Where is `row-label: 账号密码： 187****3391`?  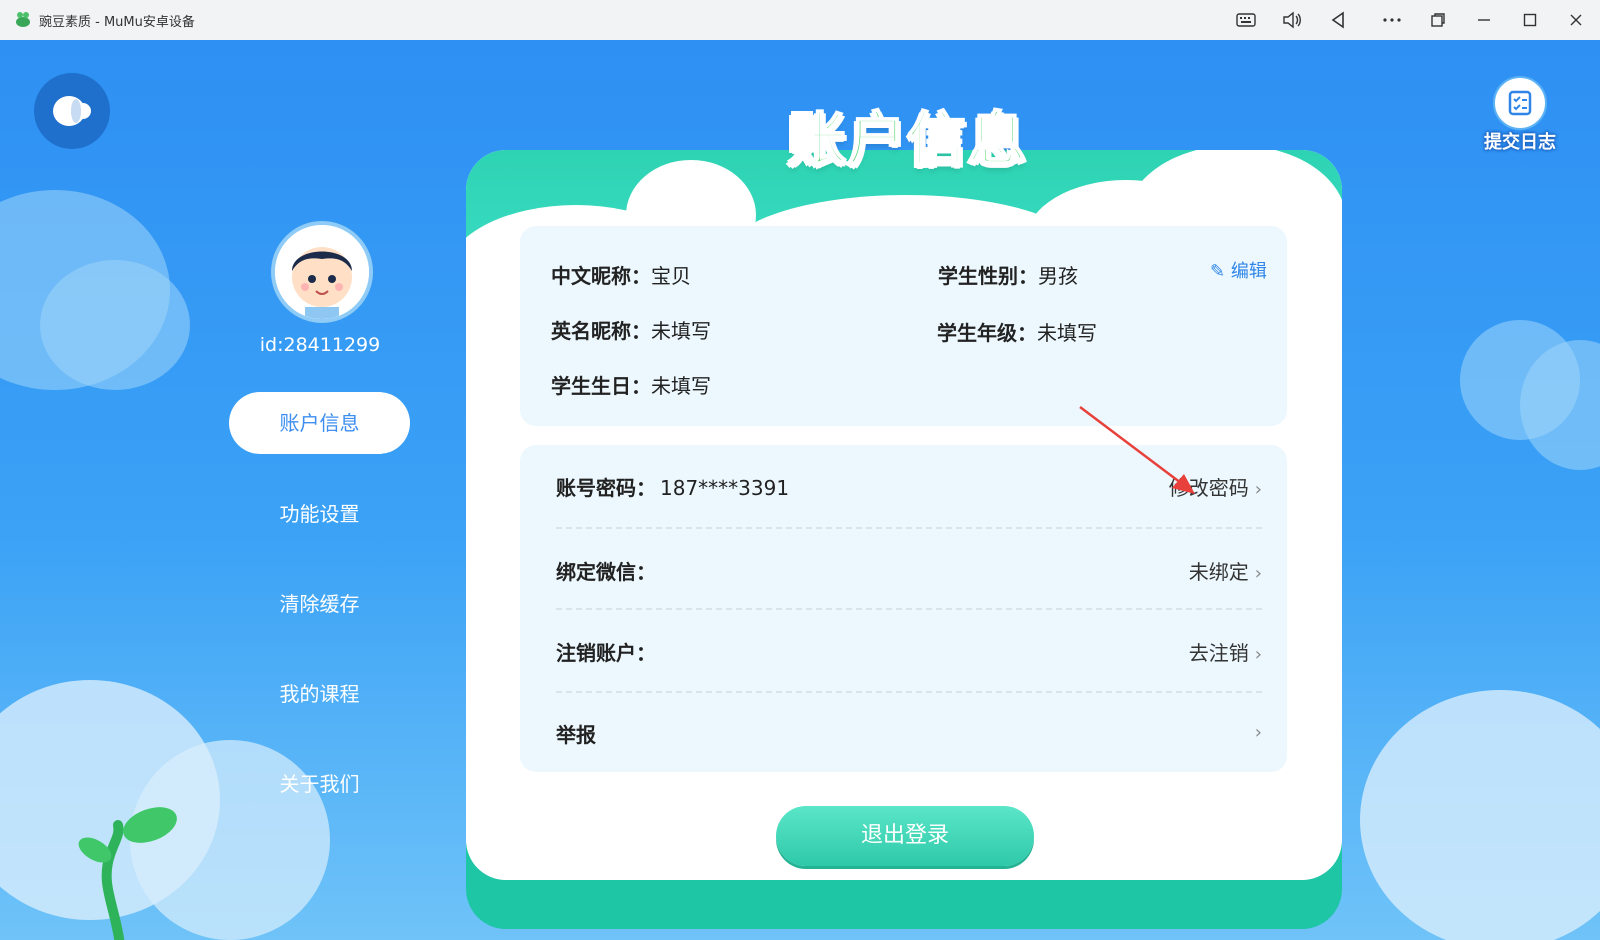
row-label: 账号密码： 187****3391 is located at coordinates (673, 488).